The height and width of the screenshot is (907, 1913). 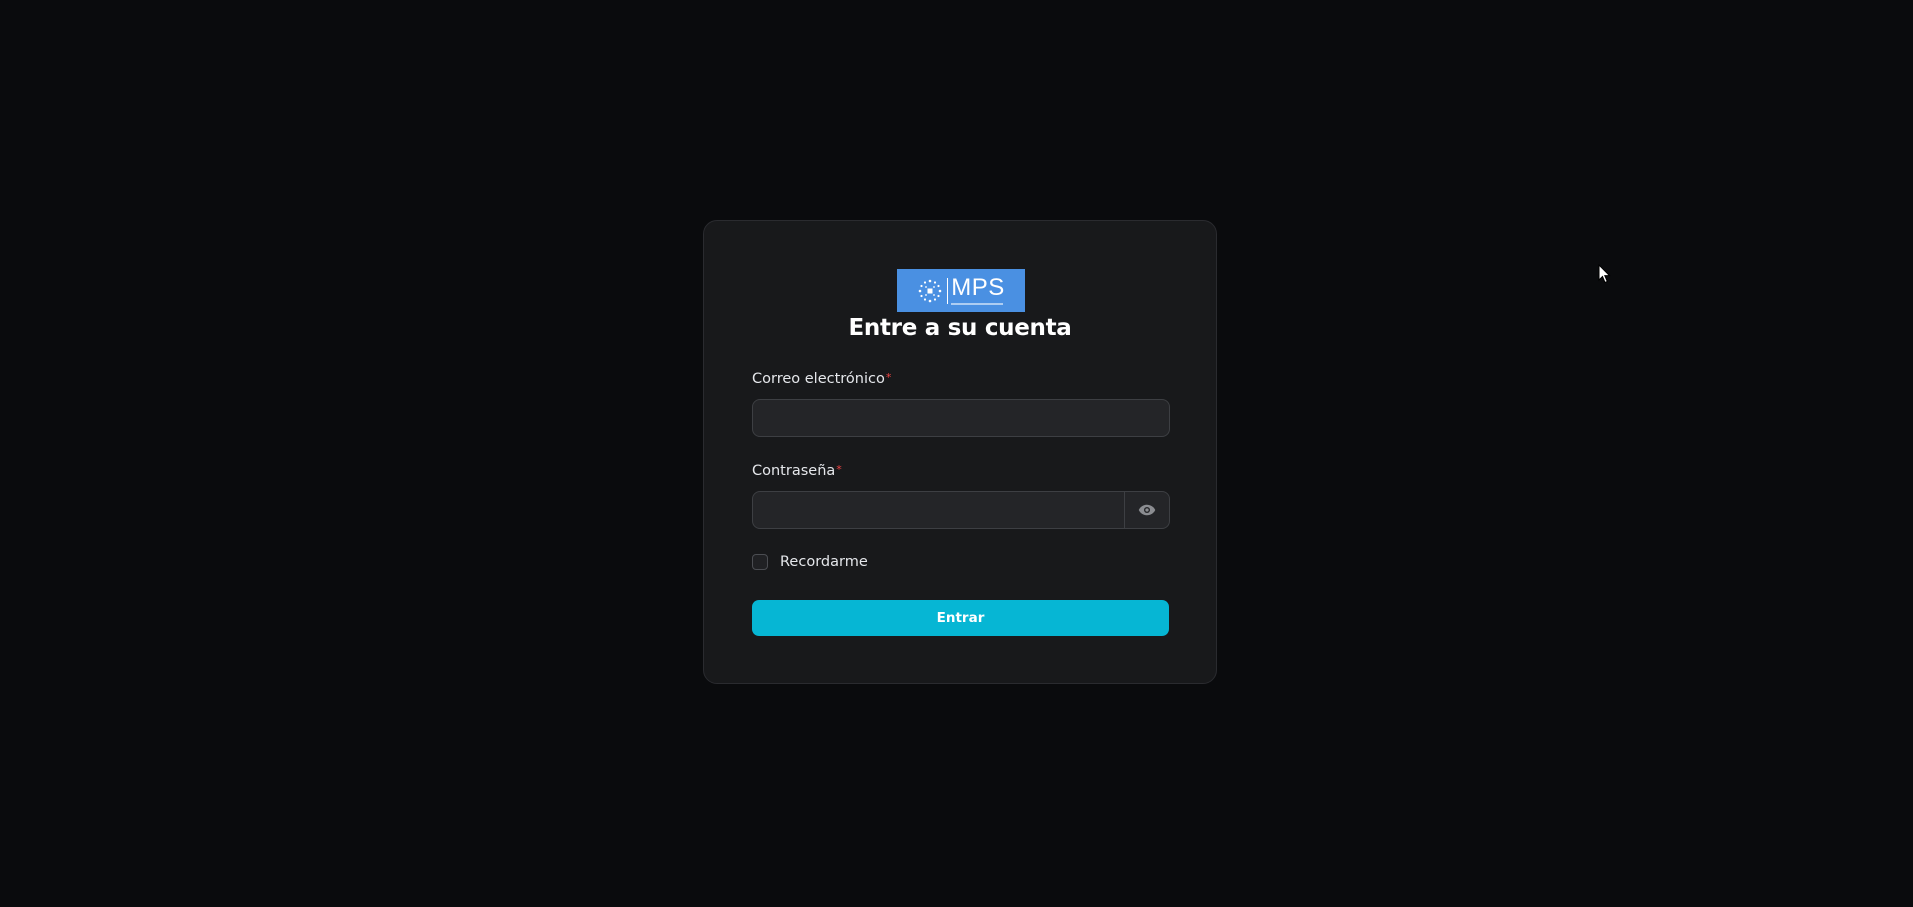 I want to click on password-field-group, so click(x=961, y=510).